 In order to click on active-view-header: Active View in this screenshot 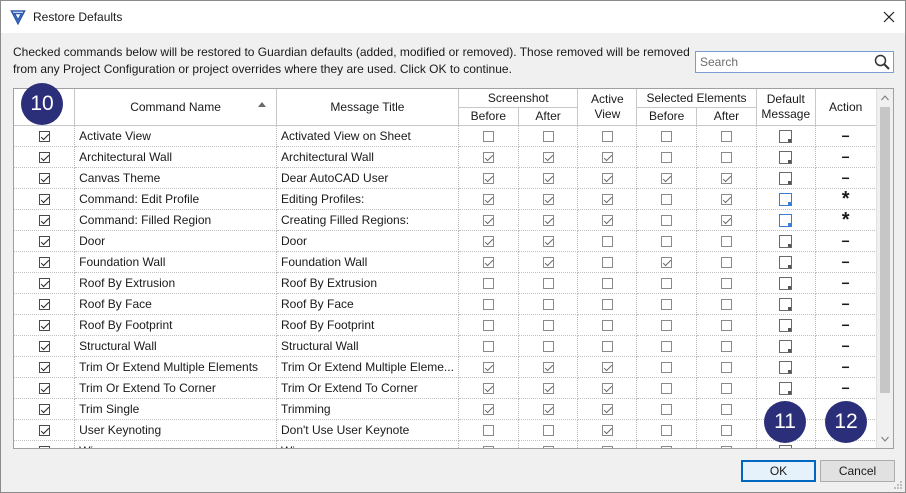, I will do `click(607, 107)`.